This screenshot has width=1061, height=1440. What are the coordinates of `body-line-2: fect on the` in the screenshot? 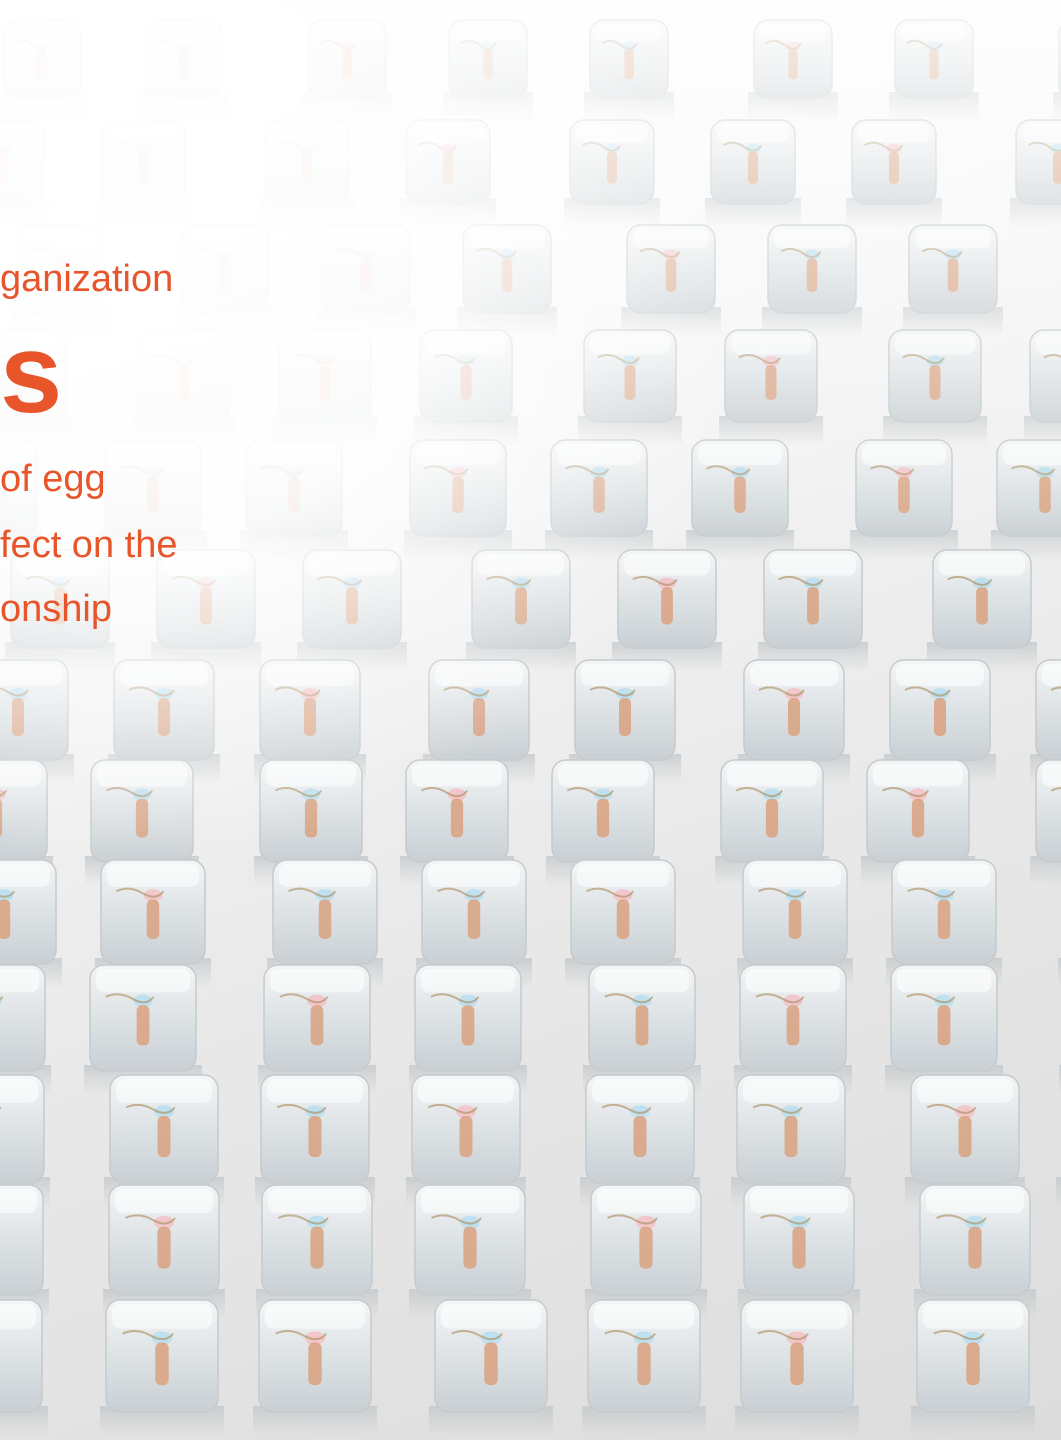 It's located at (89, 545).